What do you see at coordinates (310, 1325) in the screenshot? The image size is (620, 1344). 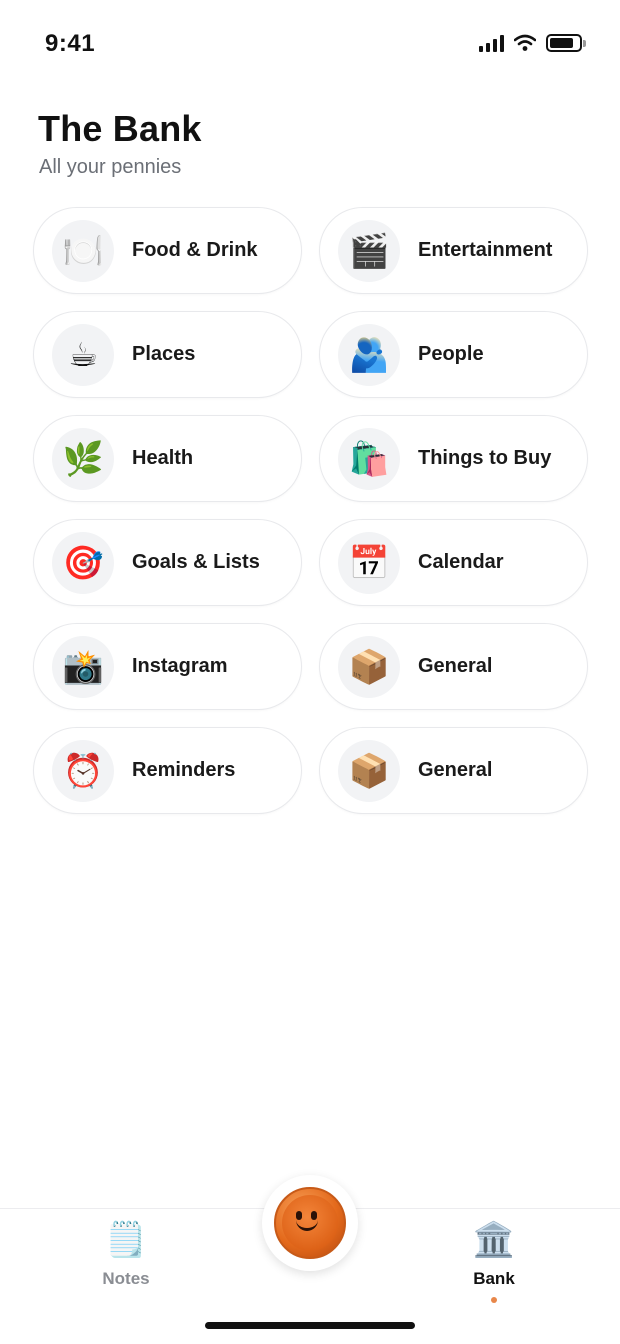 I see `home-indicator` at bounding box center [310, 1325].